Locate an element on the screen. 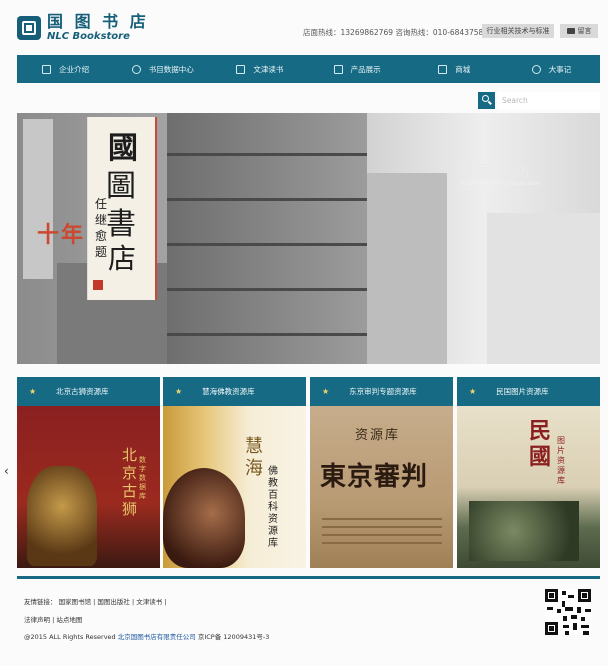  nav-label: 书目数据中心 is located at coordinates (171, 69).